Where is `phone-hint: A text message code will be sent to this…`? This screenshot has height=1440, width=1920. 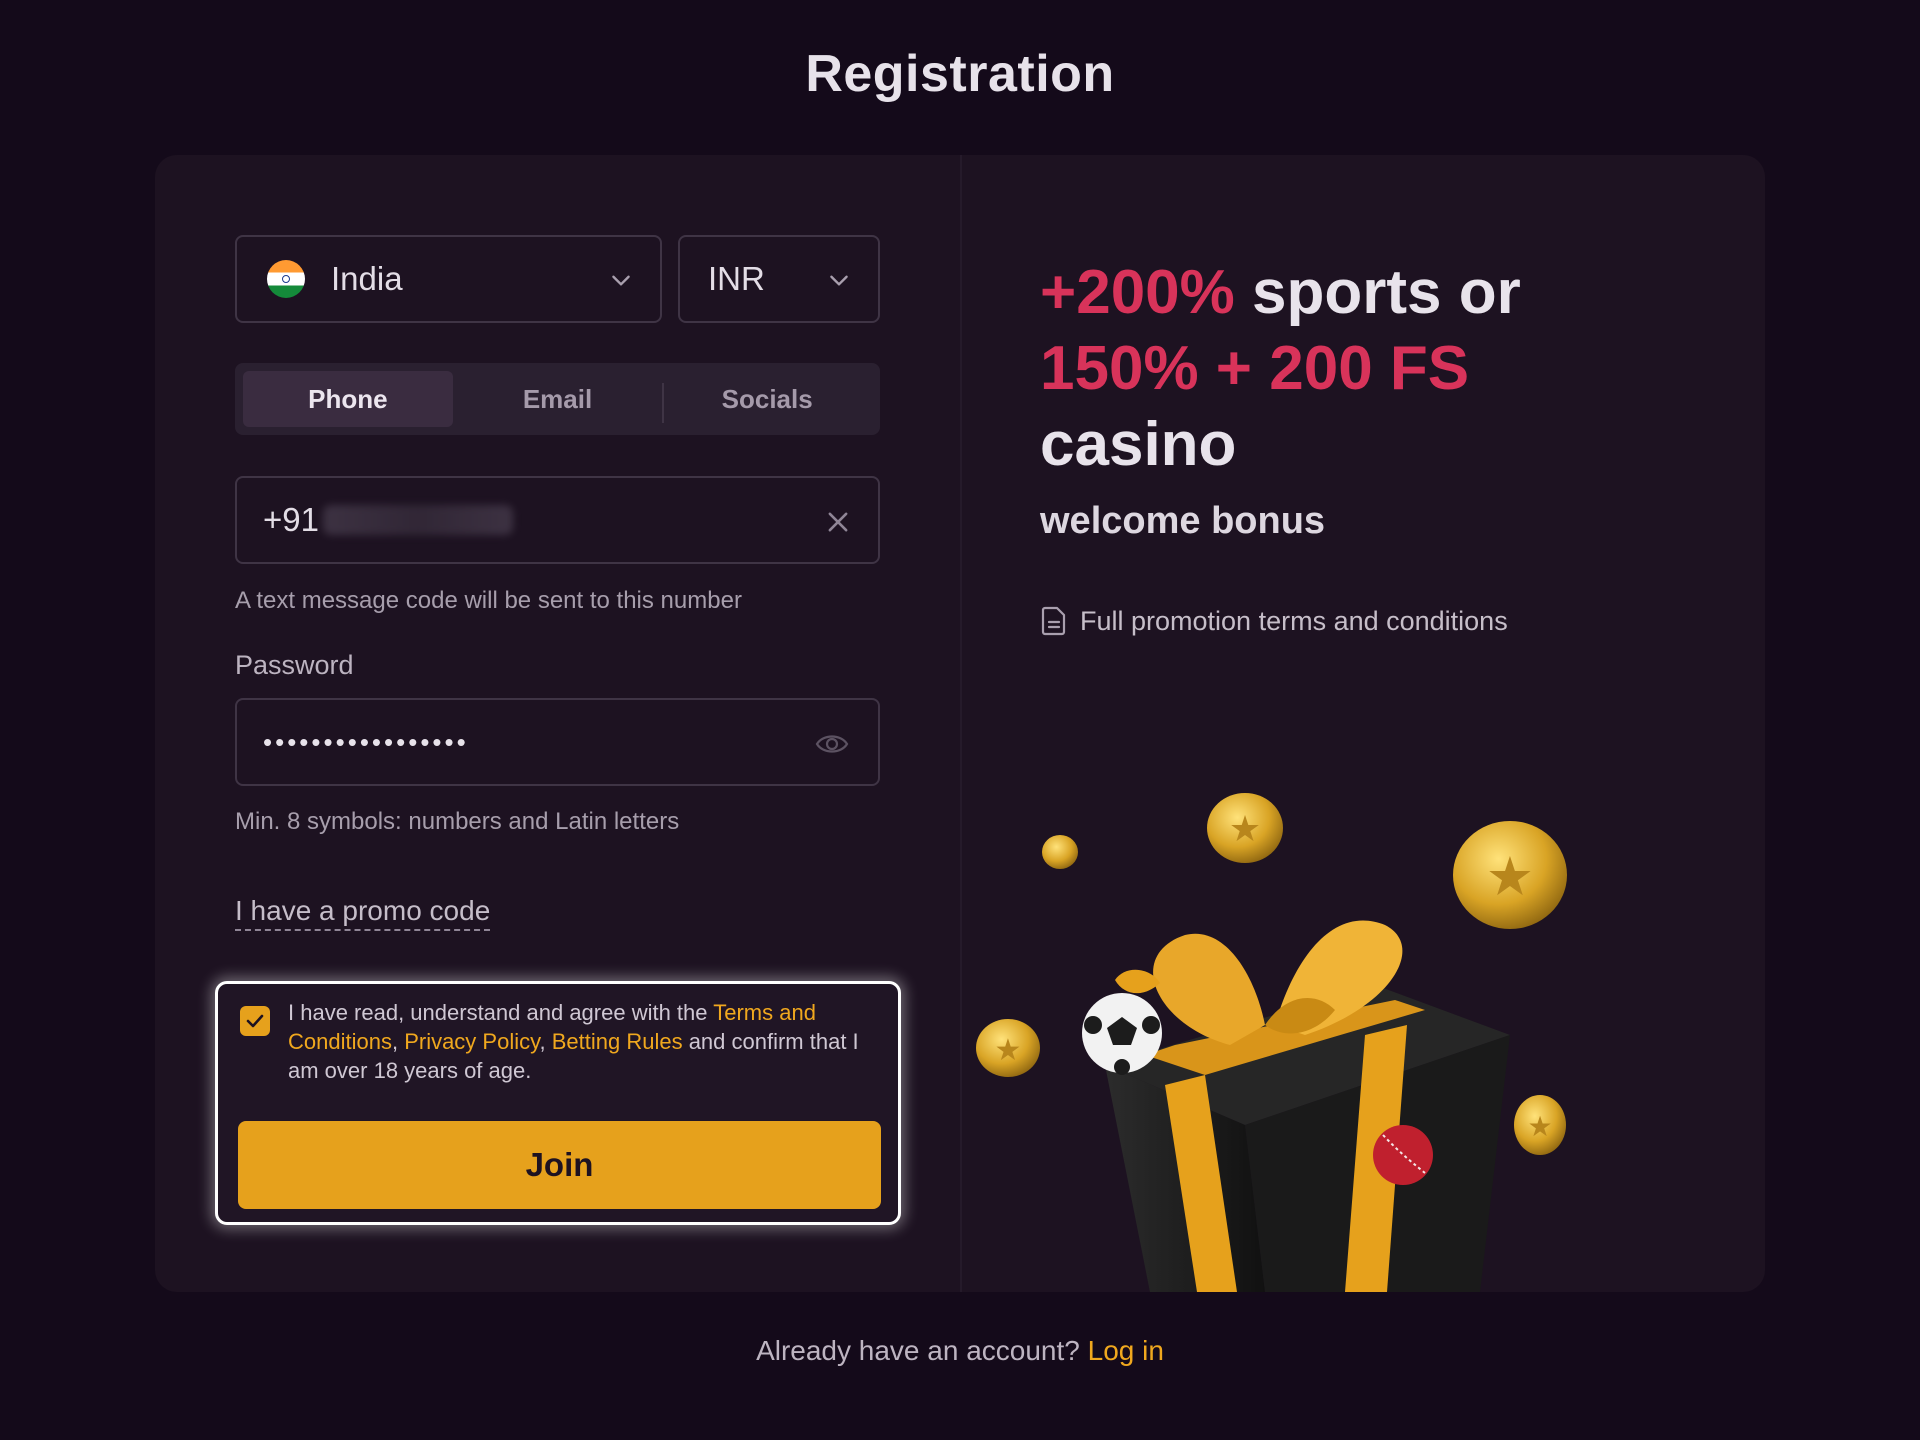
phone-hint: A text message code will be sent to this… is located at coordinates (488, 600).